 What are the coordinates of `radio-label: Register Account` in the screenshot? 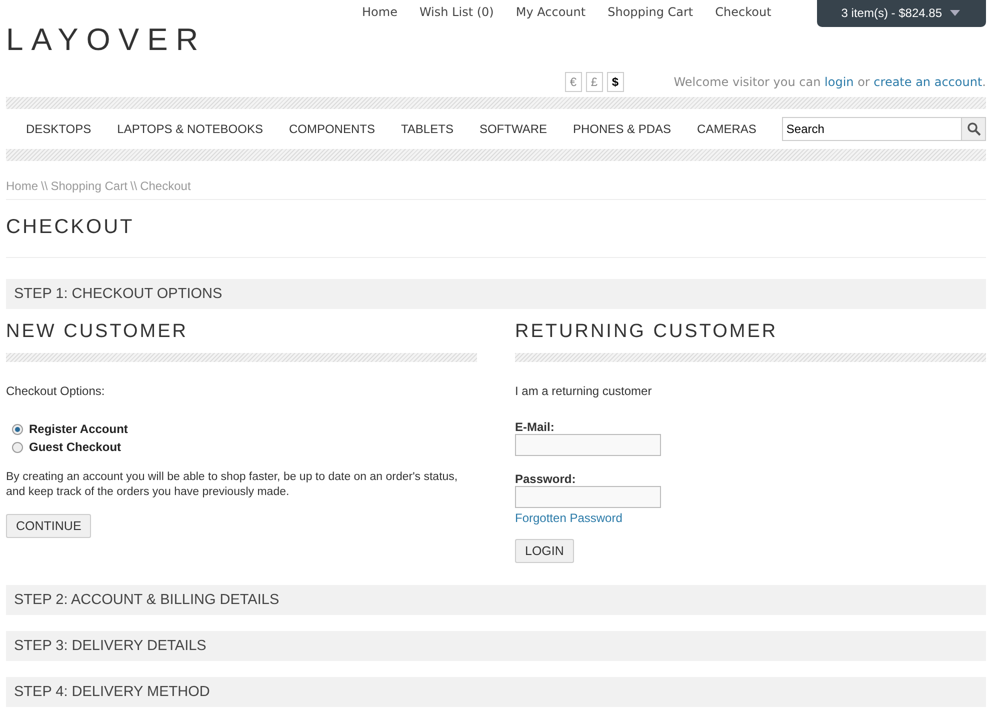 It's located at (78, 429).